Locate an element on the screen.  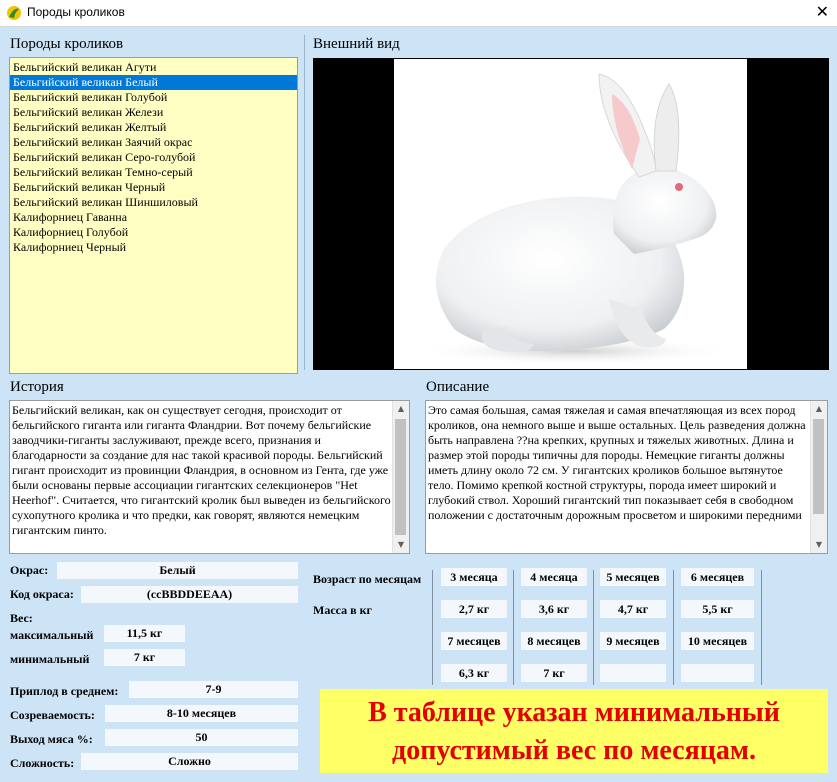
rabbit-image is located at coordinates (574, 219).